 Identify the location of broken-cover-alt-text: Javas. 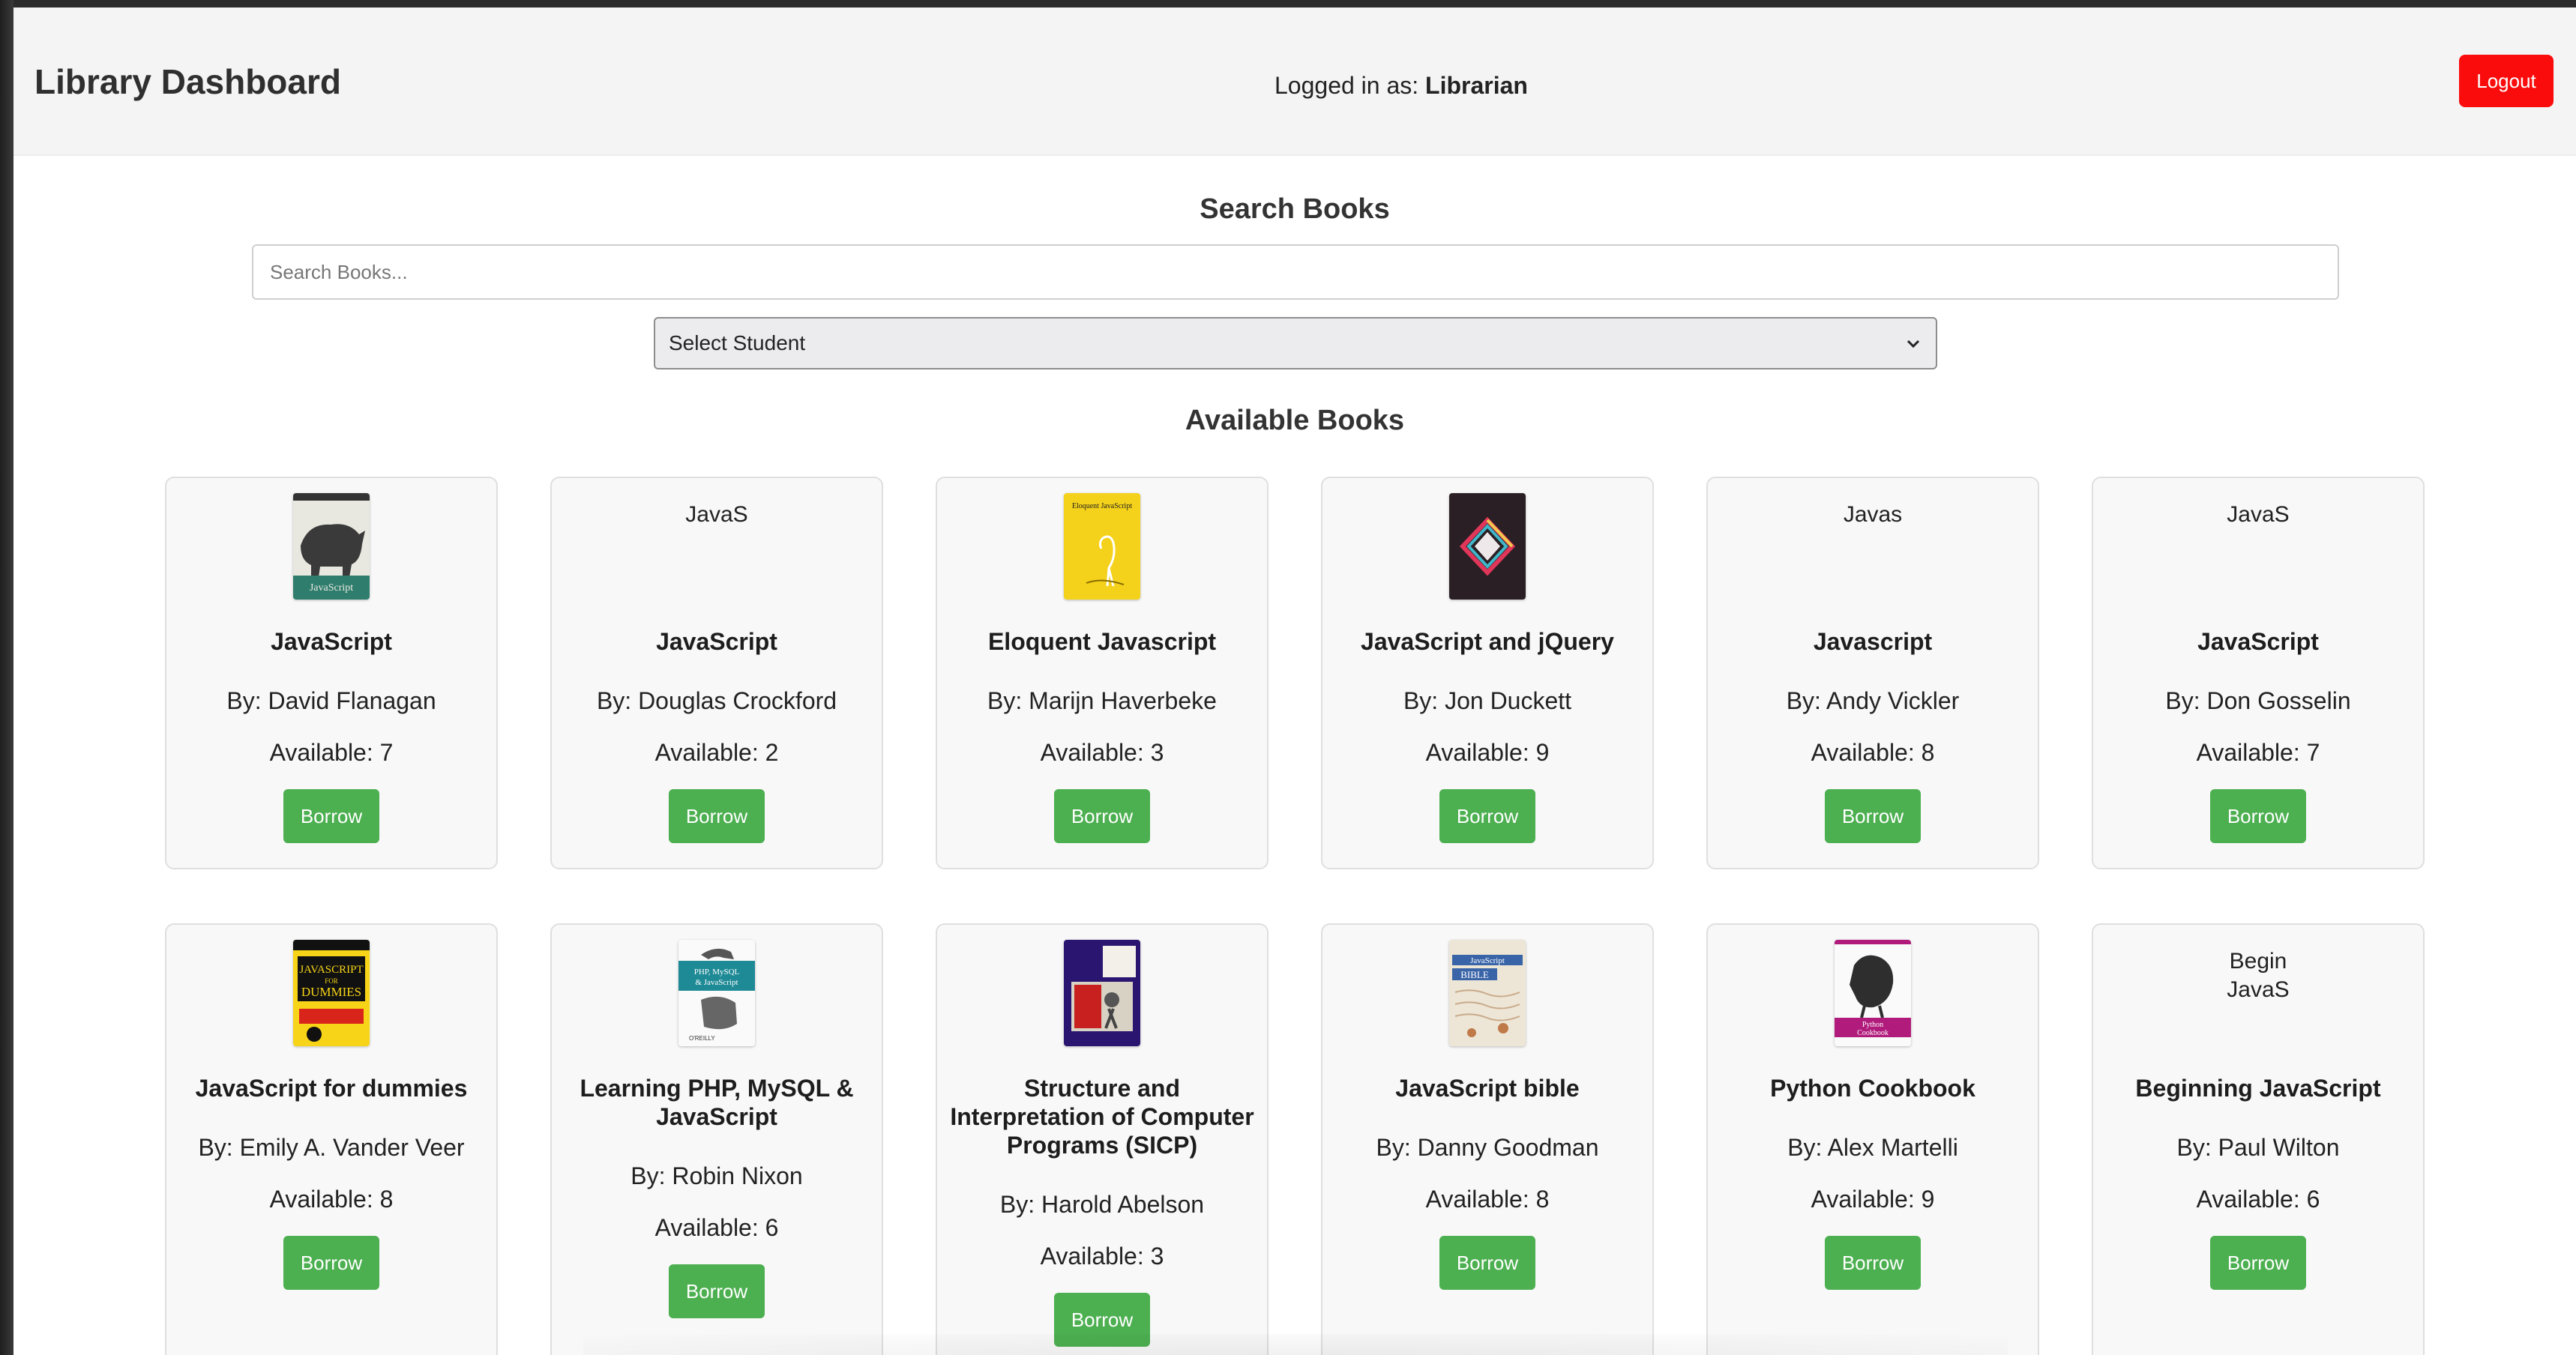
(1873, 514).